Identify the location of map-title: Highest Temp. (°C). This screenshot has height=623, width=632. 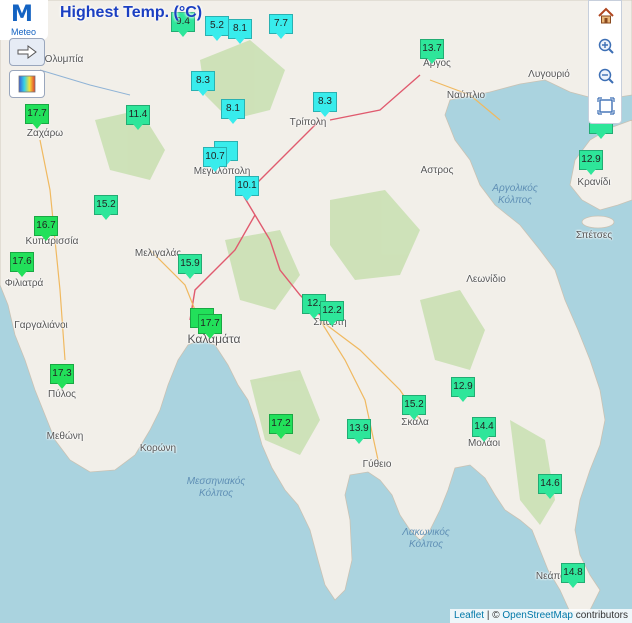
(131, 12).